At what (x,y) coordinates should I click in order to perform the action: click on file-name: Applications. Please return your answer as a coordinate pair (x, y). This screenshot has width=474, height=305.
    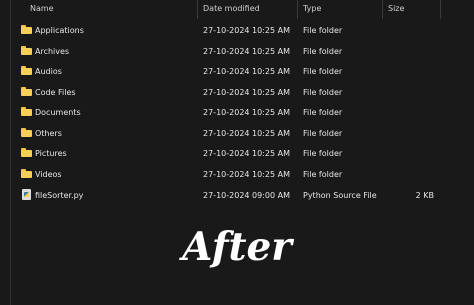
    Looking at the image, I should click on (59, 30).